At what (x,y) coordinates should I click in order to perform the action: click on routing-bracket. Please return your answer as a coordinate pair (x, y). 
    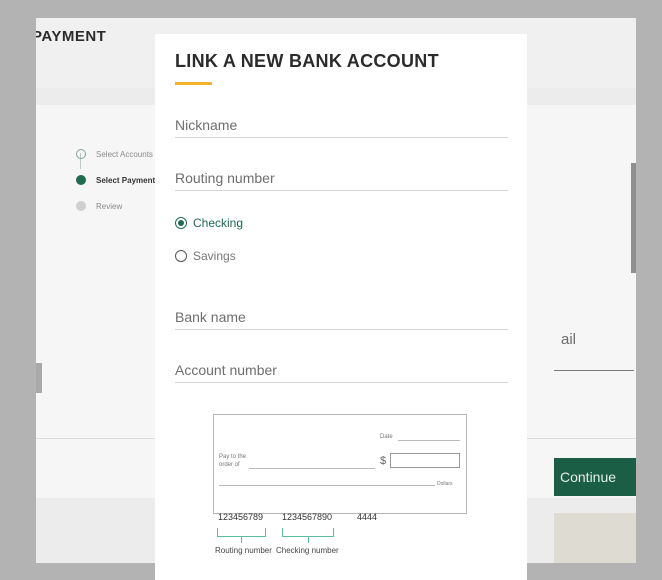
    Looking at the image, I should click on (241, 532).